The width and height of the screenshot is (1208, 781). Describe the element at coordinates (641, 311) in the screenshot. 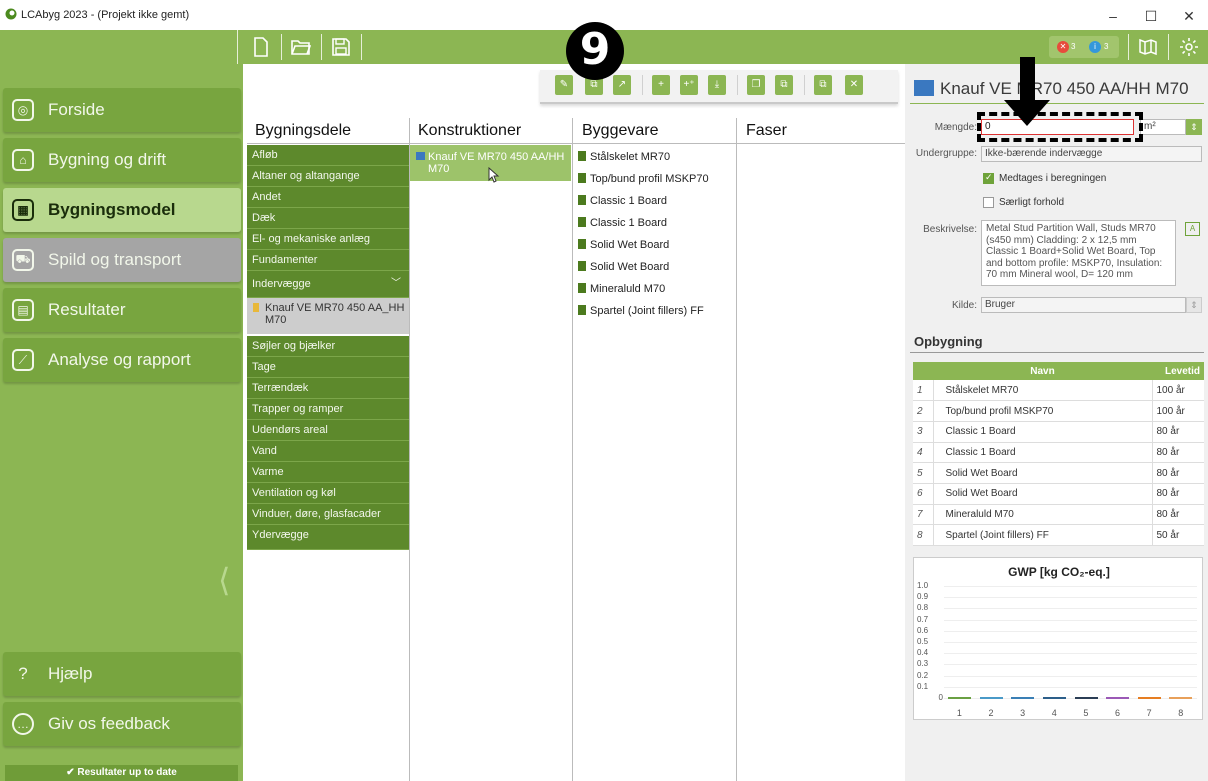

I see `material-item: Spartel (Joint fillers) FF` at that location.